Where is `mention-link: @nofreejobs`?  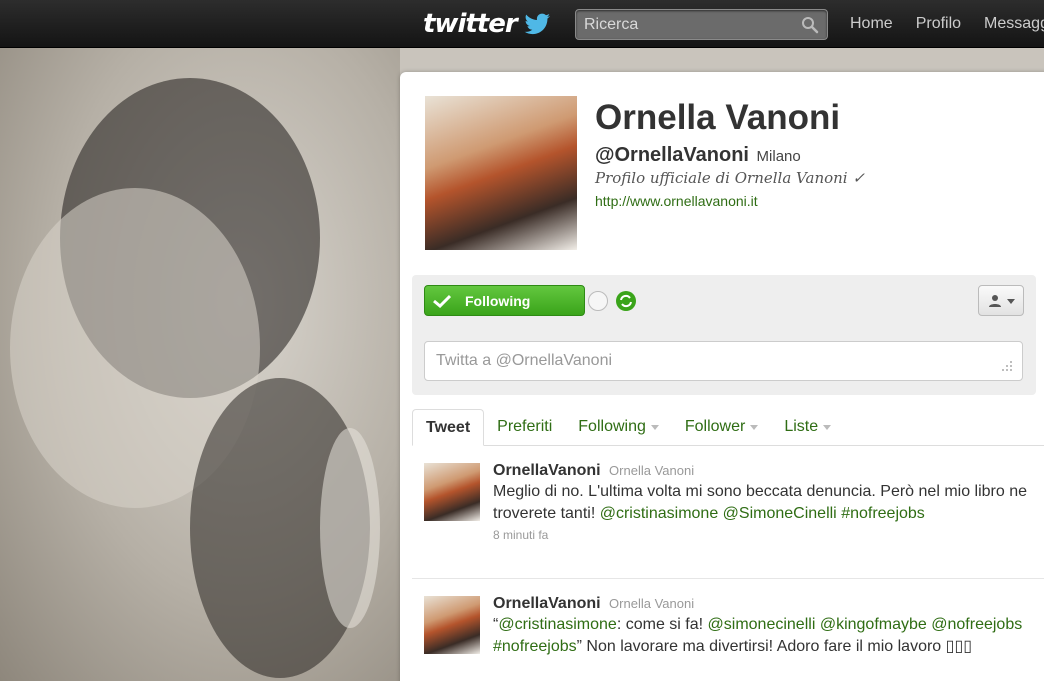
mention-link: @nofreejobs is located at coordinates (976, 624).